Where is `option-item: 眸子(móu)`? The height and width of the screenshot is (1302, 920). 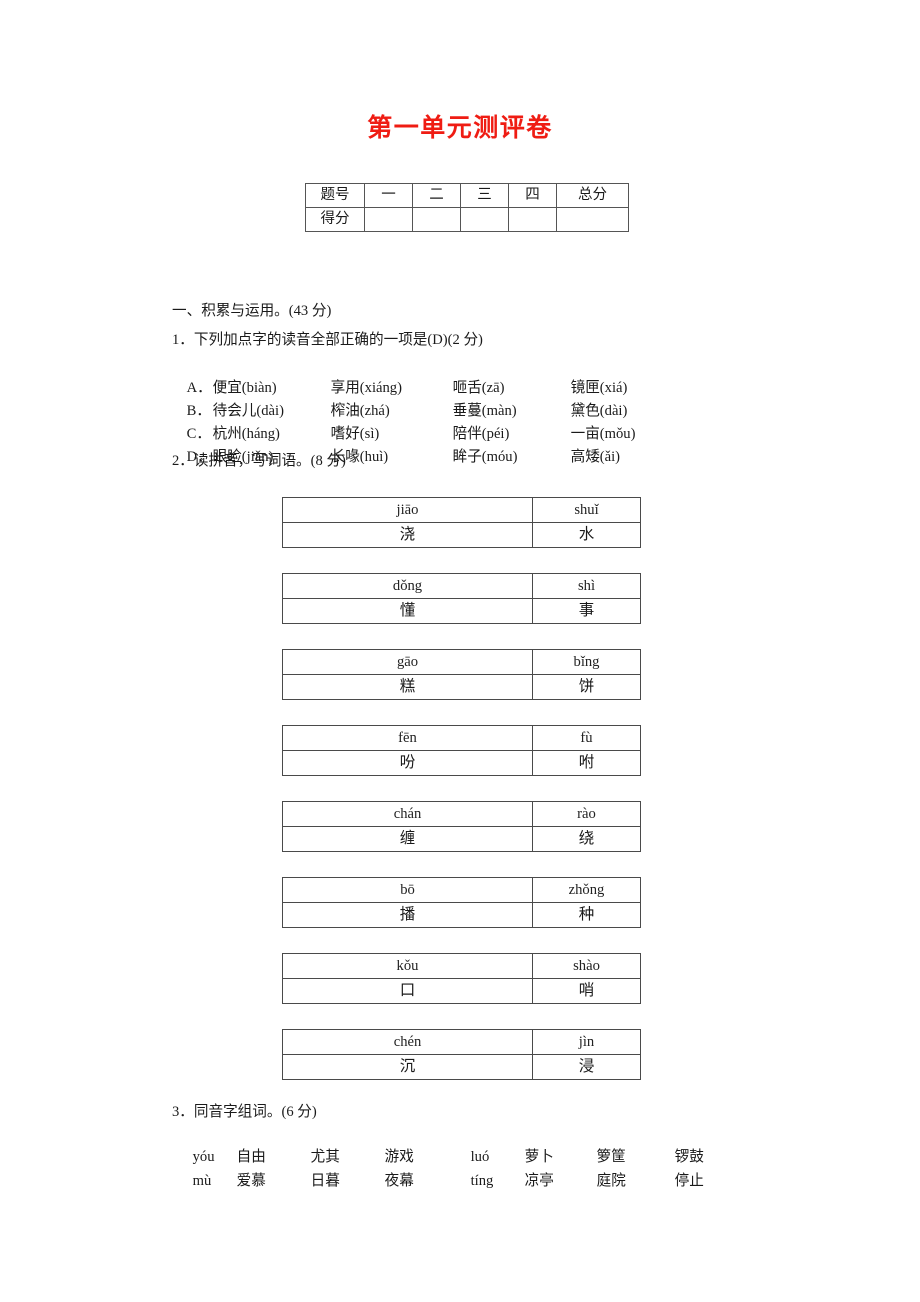 option-item: 眸子(móu) is located at coordinates (485, 457).